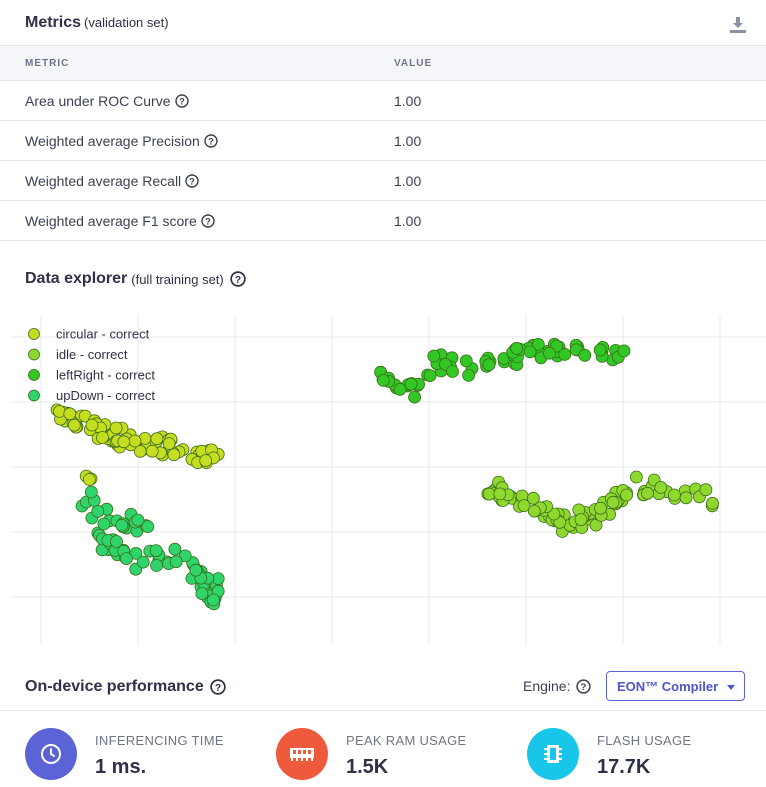 The width and height of the screenshot is (766, 787). I want to click on metrics-subtitle: (validation set), so click(126, 22).